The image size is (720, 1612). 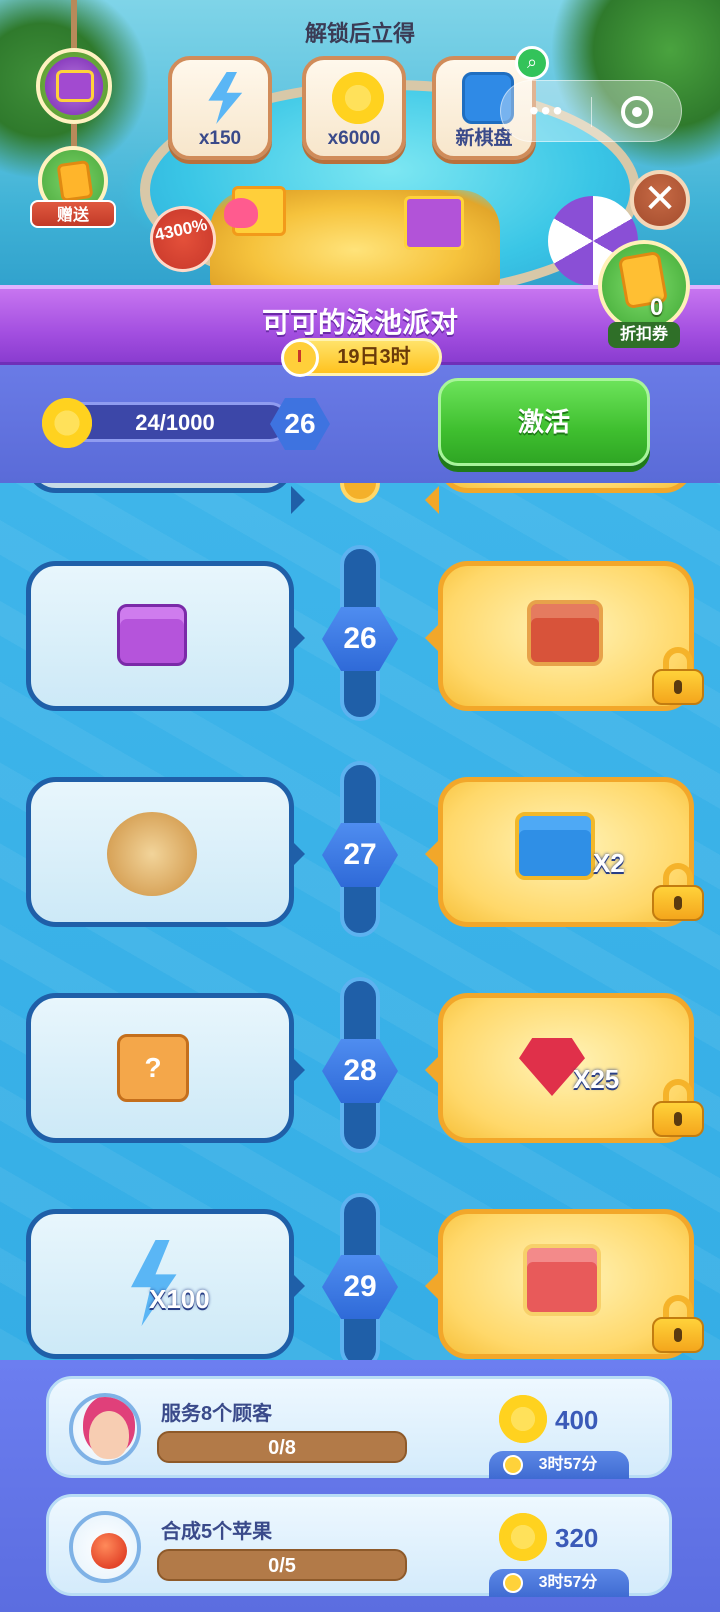 I want to click on row-level-badge: 28, so click(x=360, y=1071).